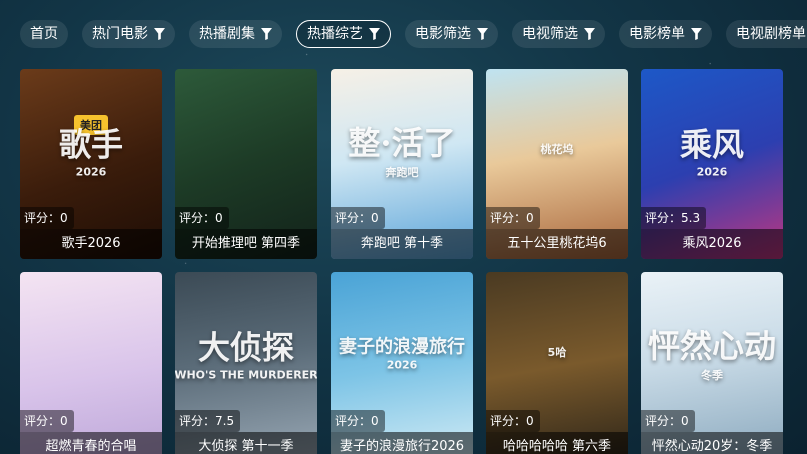  Describe the element at coordinates (227, 34) in the screenshot. I see `tab-label: 热播剧集` at that location.